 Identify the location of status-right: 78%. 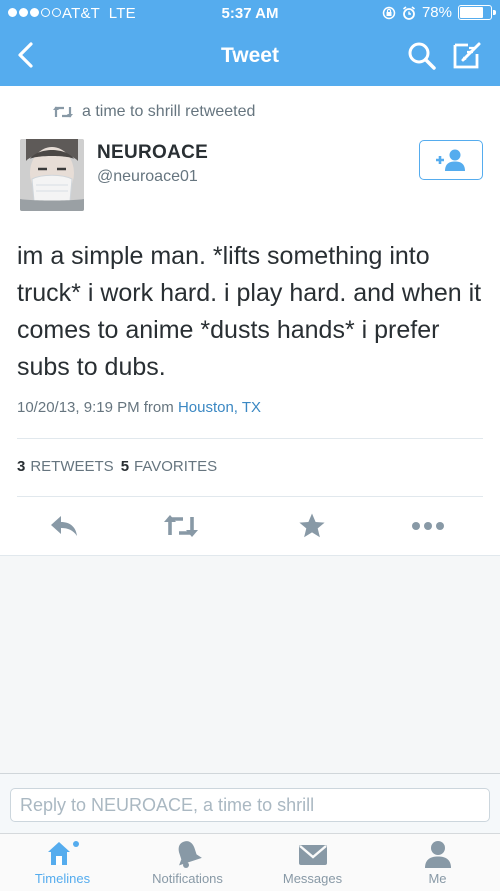
(439, 12).